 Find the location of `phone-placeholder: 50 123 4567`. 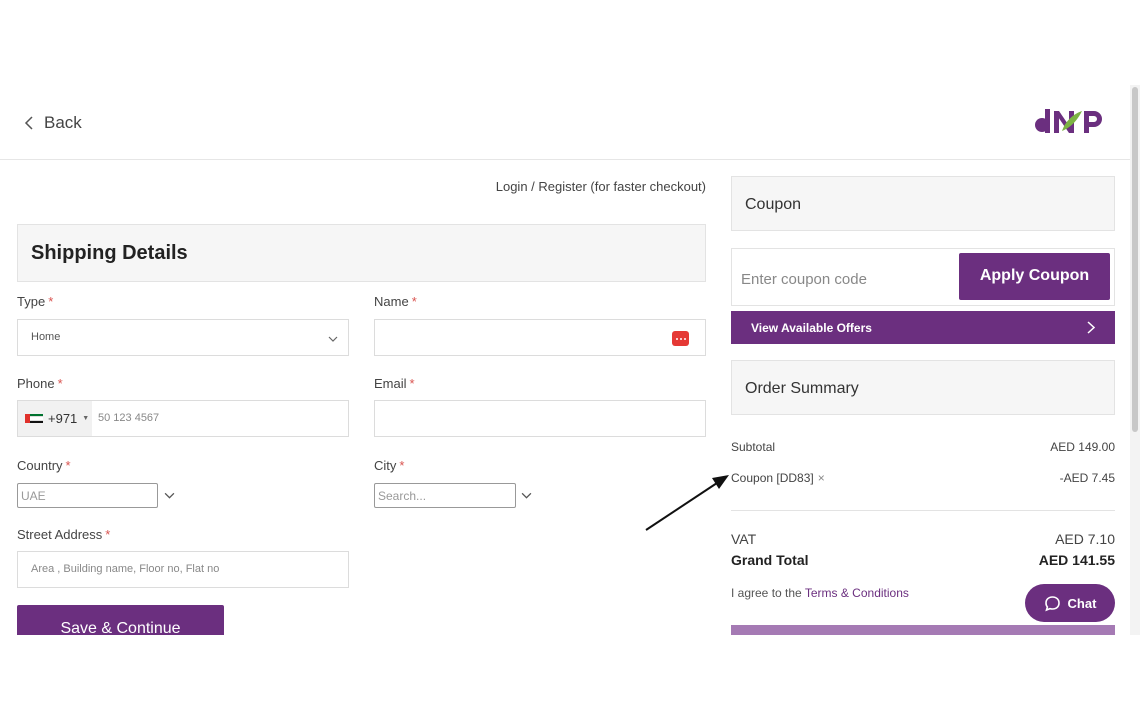

phone-placeholder: 50 123 4567 is located at coordinates (129, 418).